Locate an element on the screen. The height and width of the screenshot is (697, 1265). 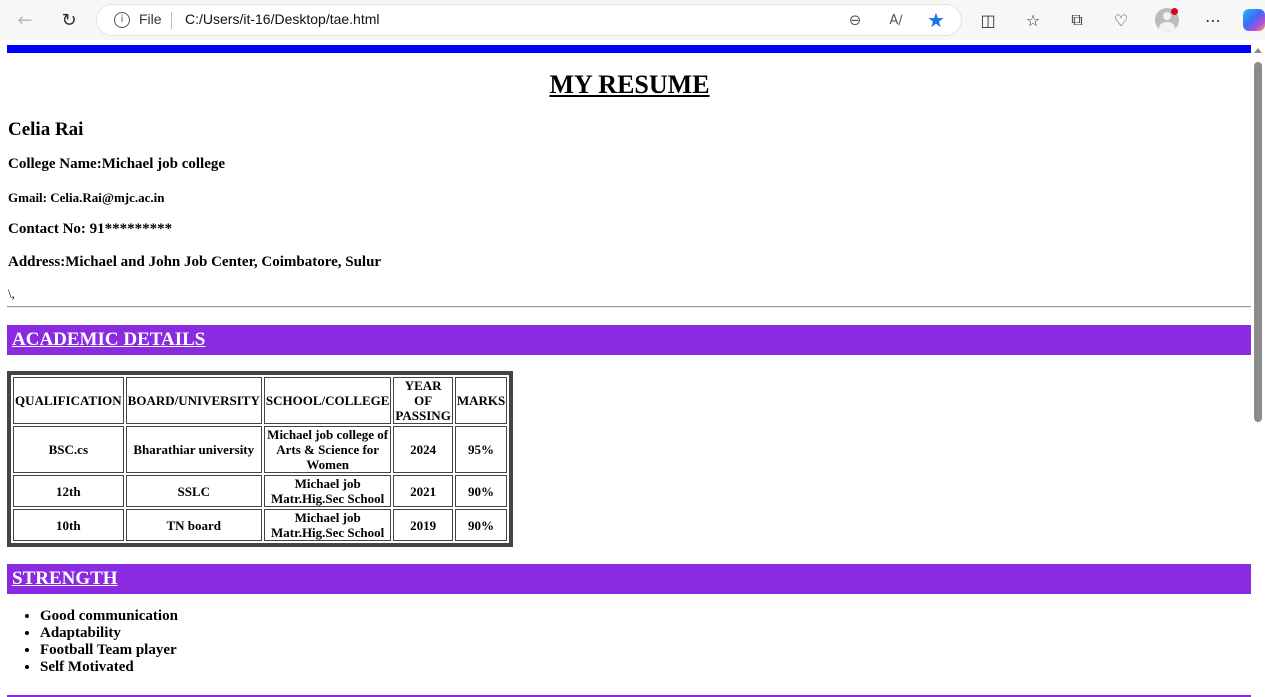
gmail: Gmail: Celia.Rai@mjc.ac.in is located at coordinates (86, 197).